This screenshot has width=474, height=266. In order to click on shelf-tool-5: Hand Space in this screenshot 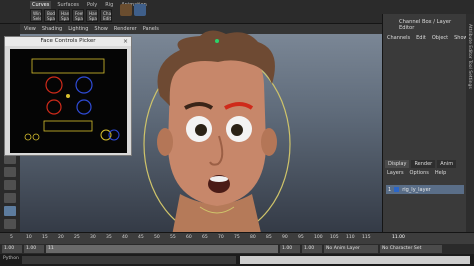, I will do `click(92, 15)`.